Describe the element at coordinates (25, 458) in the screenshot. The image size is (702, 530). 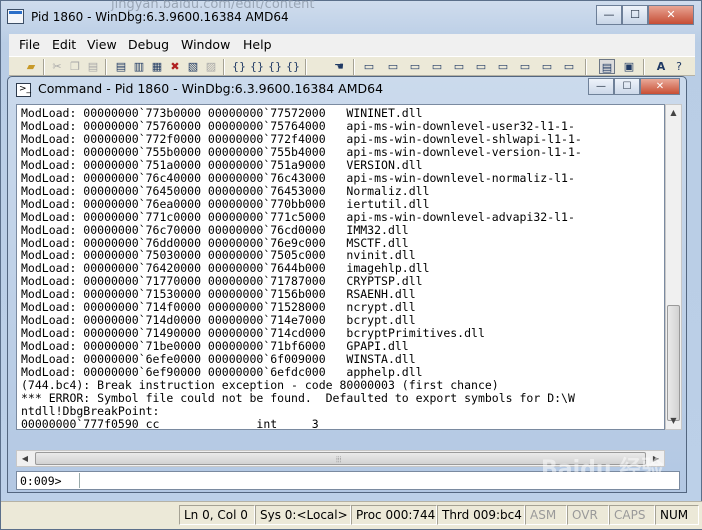
I see `scroll-left-icon: ◀` at that location.